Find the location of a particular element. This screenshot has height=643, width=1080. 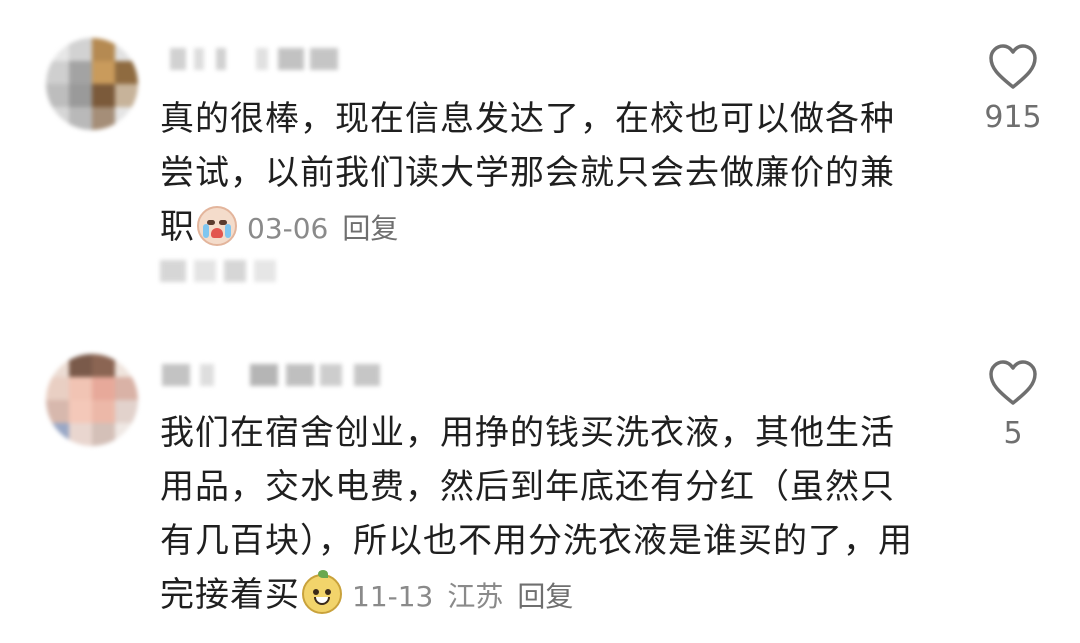

cry-face-icon is located at coordinates (217, 226).